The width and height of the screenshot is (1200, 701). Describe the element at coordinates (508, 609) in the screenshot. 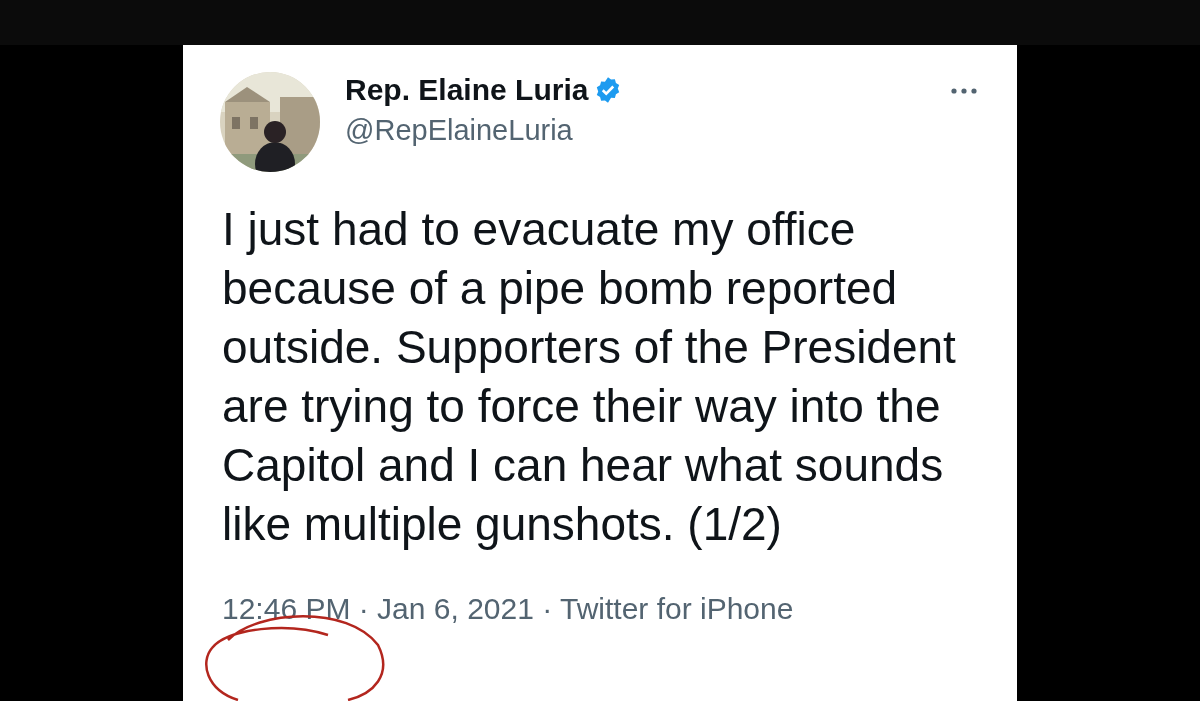

I see `tweet-timestamp: 12:46 PM · Jan 6, 2021 · Twitter for iPhone` at that location.